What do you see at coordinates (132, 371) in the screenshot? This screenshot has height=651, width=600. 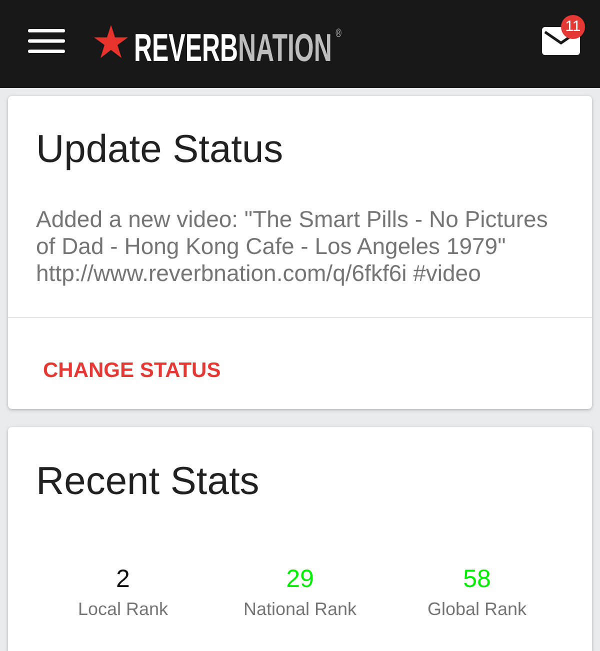 I see `change-status-button: CHANGE STATUS` at bounding box center [132, 371].